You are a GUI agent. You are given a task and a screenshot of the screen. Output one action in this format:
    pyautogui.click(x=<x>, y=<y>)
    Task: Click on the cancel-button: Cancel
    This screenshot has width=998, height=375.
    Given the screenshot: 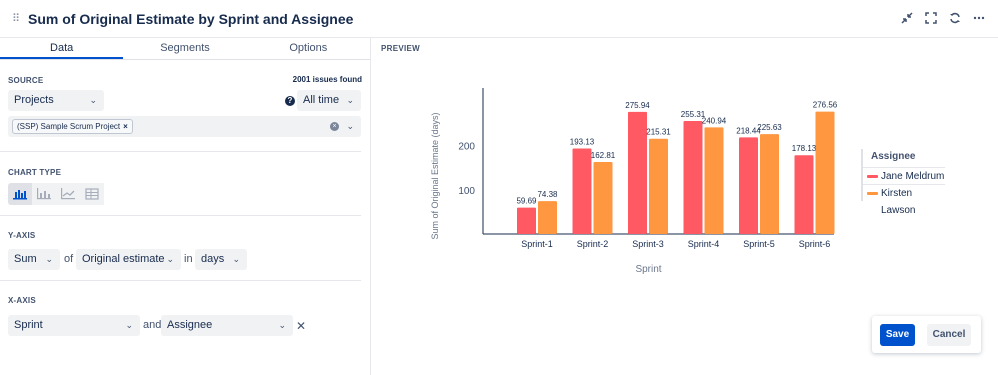 What is the action you would take?
    pyautogui.click(x=949, y=335)
    